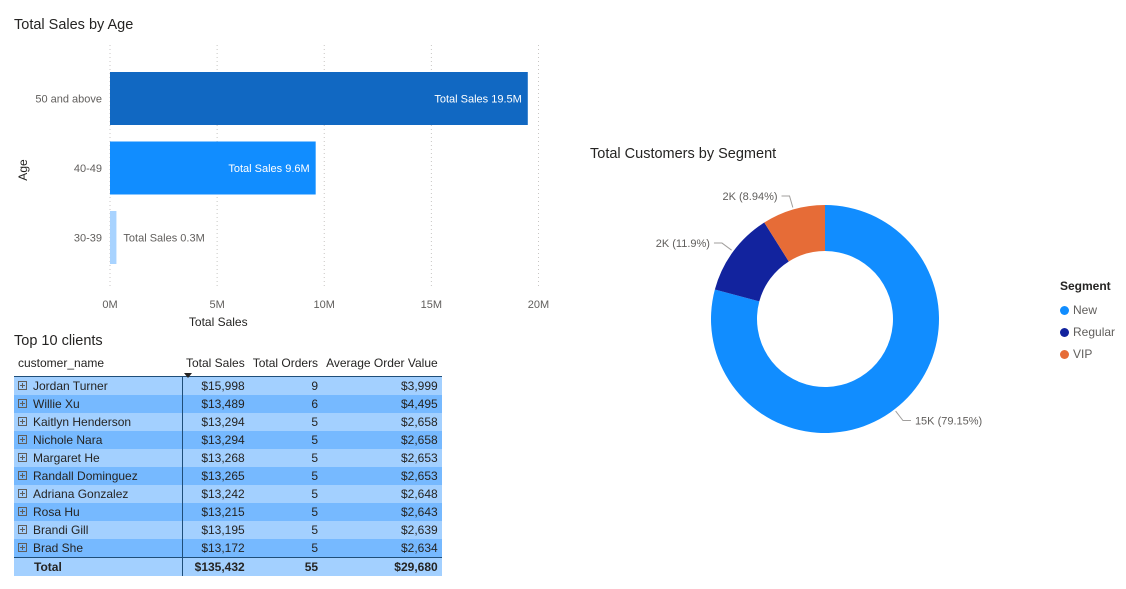 This screenshot has height=589, width=1126. Describe the element at coordinates (683, 154) in the screenshot. I see `donut-chart-title: Total Customers by Segment` at that location.